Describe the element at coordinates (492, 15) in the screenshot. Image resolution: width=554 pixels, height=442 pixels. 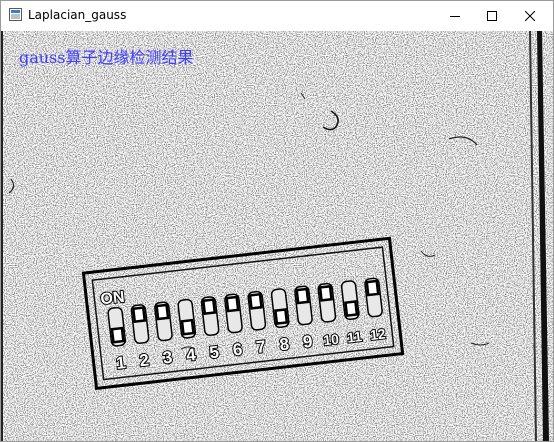
I see `maximize-icon` at that location.